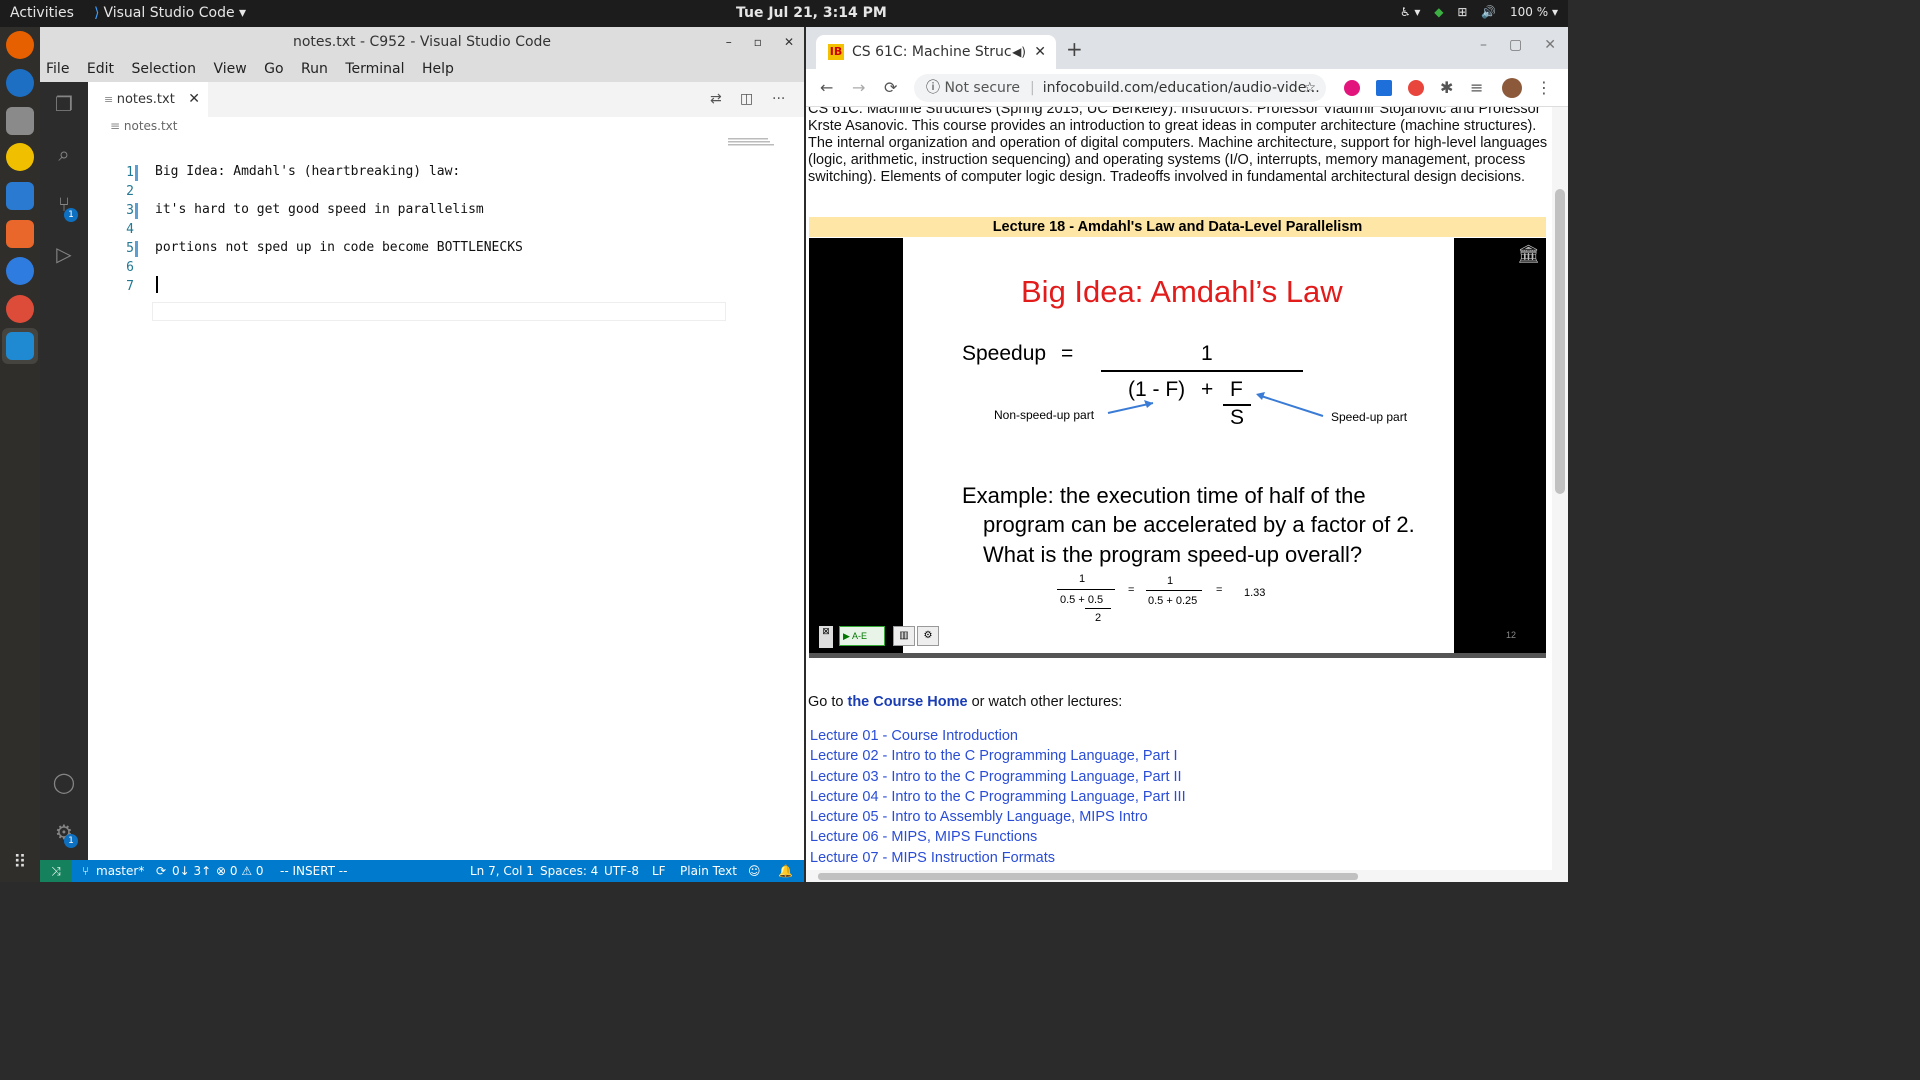 This screenshot has height=1080, width=1920. What do you see at coordinates (1529, 12) in the screenshot?
I see `battery-label: 100 %` at bounding box center [1529, 12].